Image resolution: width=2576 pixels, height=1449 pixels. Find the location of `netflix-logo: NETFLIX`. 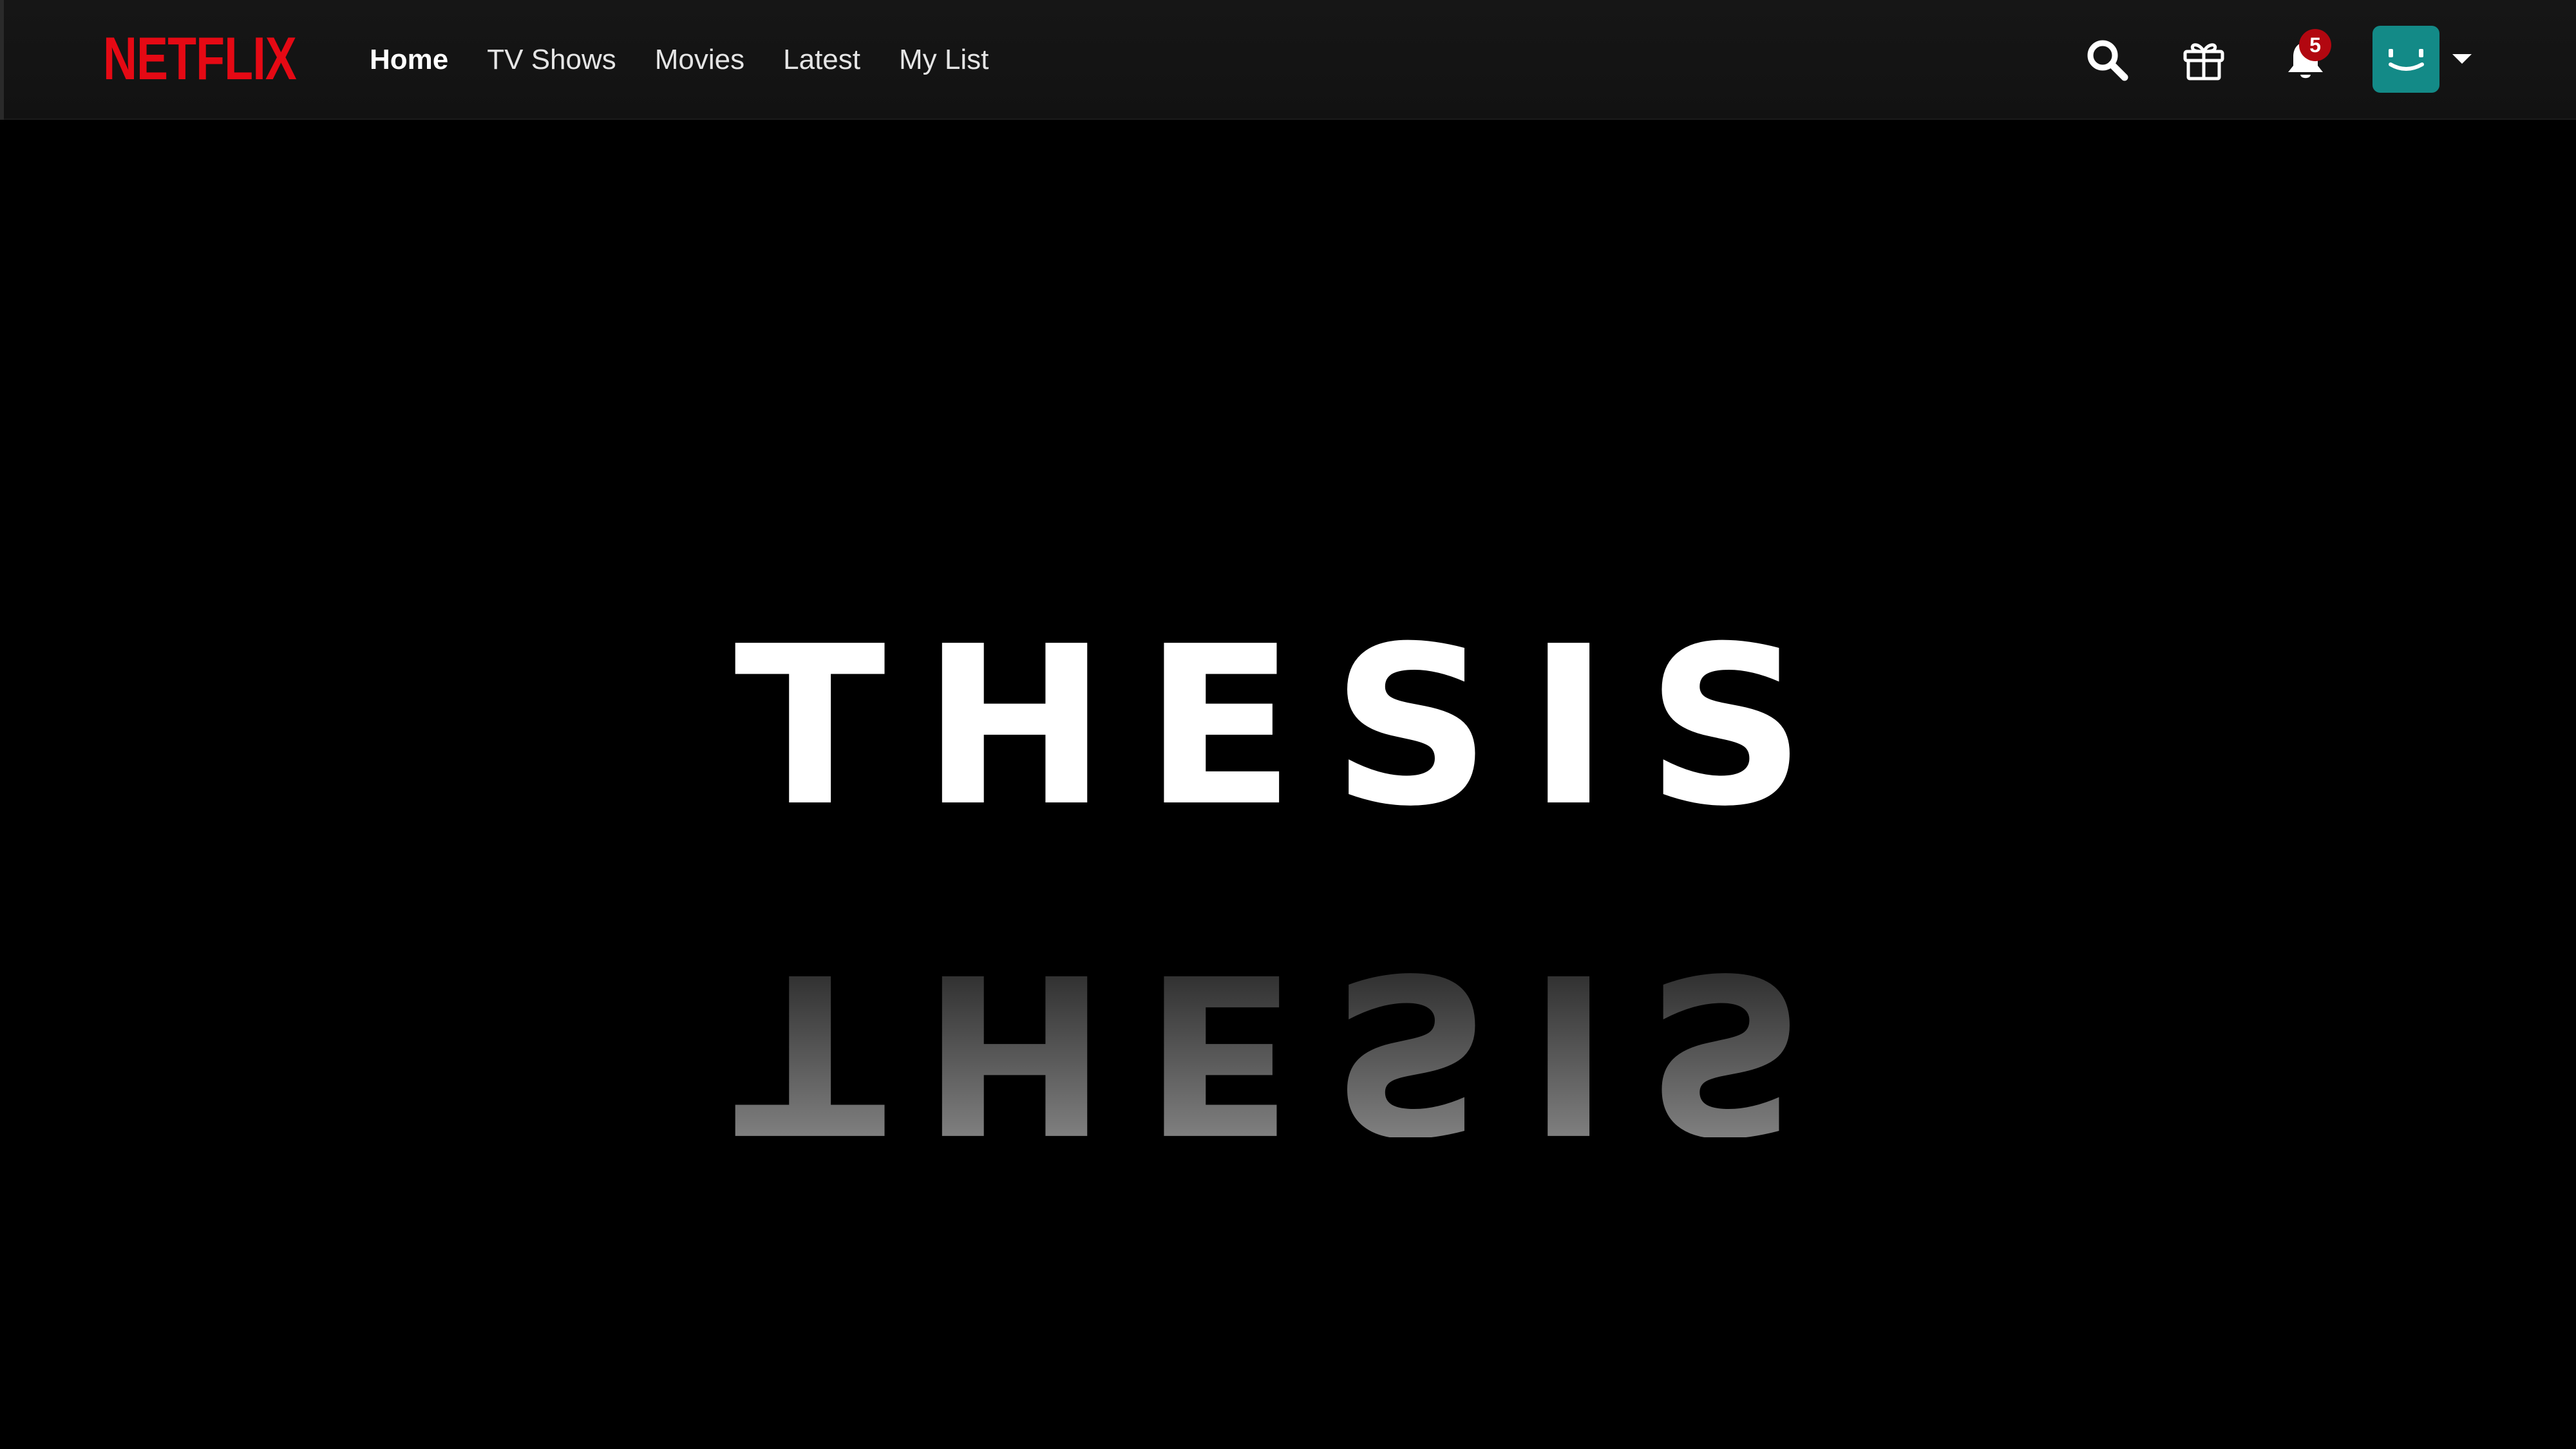

netflix-logo: NETFLIX is located at coordinates (227, 58).